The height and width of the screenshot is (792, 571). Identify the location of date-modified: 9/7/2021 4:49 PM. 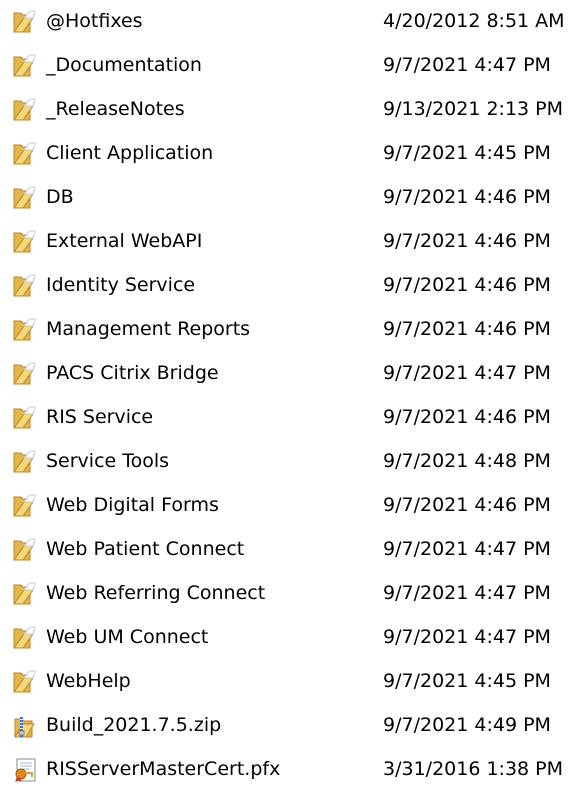
(467, 725).